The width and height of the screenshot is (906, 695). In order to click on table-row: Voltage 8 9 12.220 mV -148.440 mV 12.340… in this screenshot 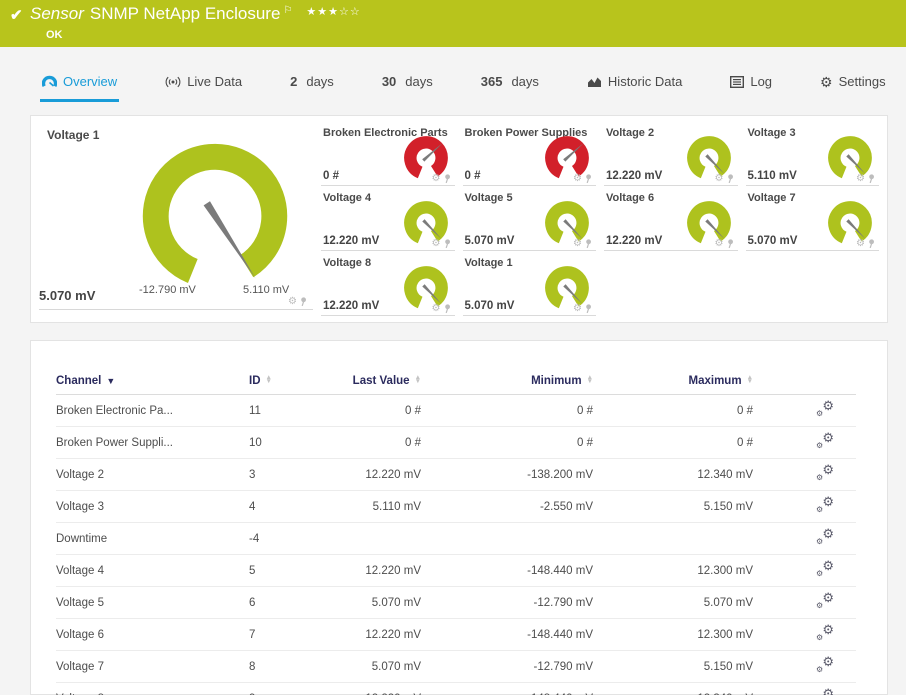, I will do `click(456, 688)`.